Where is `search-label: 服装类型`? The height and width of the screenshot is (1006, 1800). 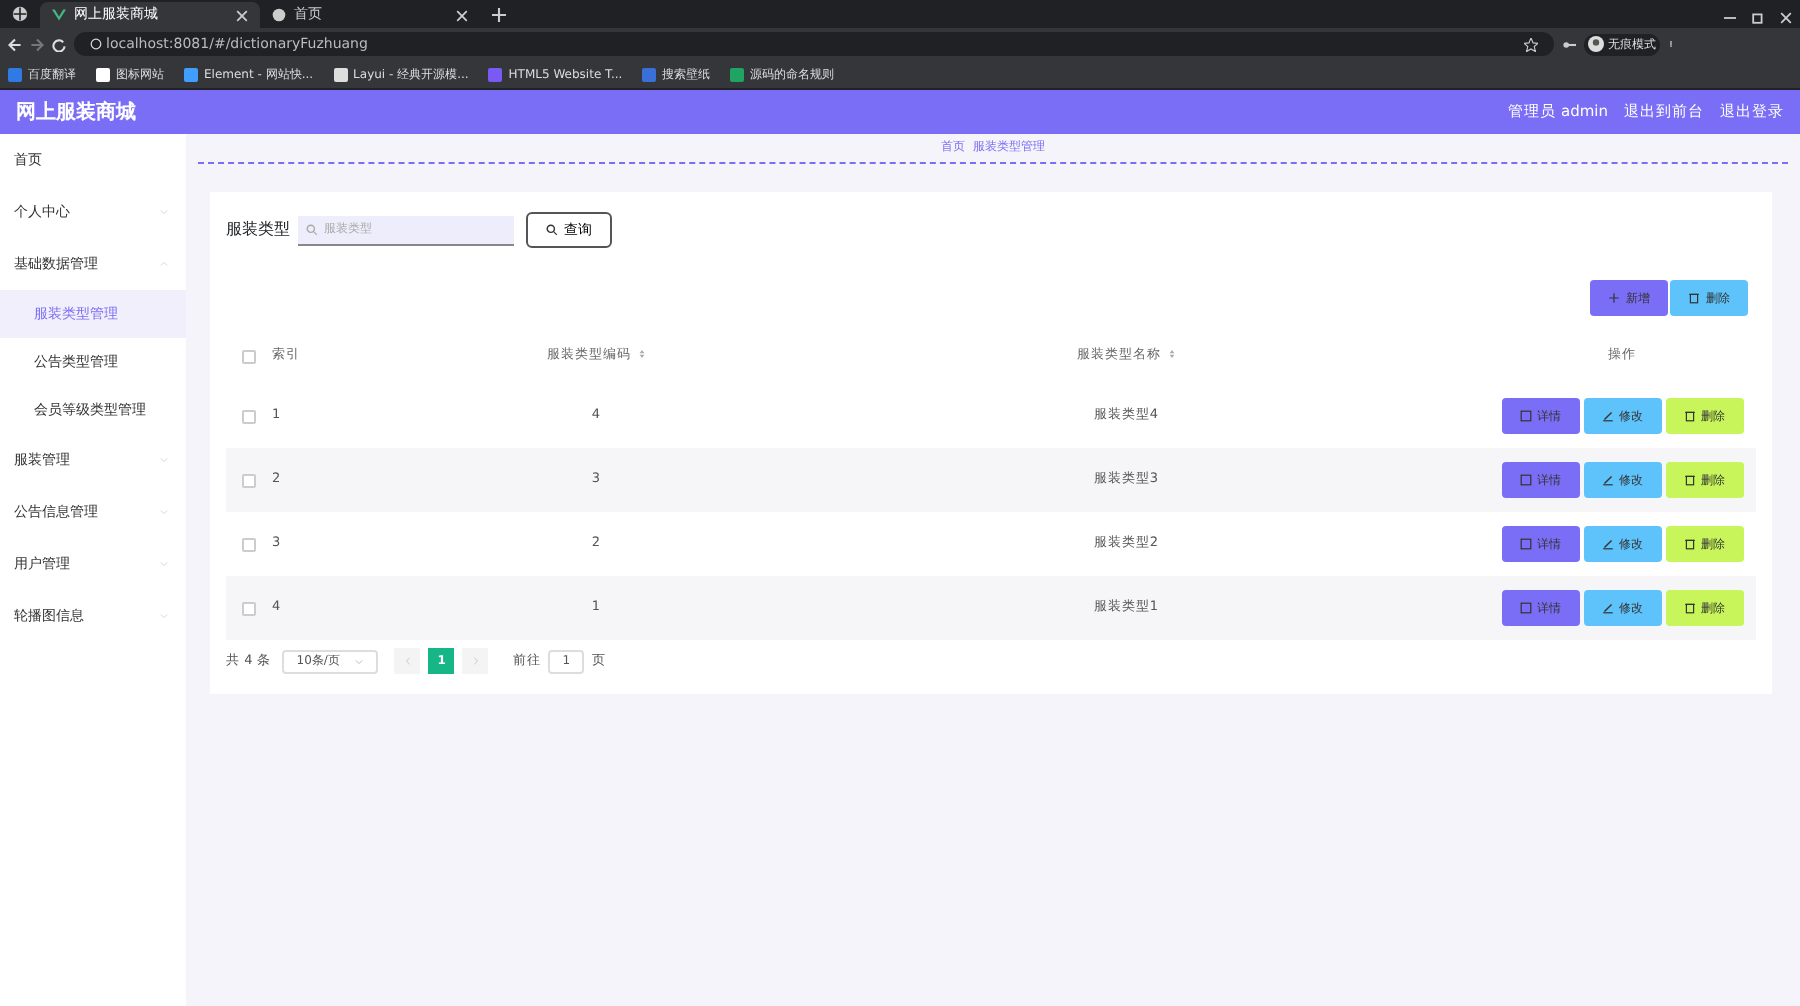
search-label: 服装类型 is located at coordinates (258, 230).